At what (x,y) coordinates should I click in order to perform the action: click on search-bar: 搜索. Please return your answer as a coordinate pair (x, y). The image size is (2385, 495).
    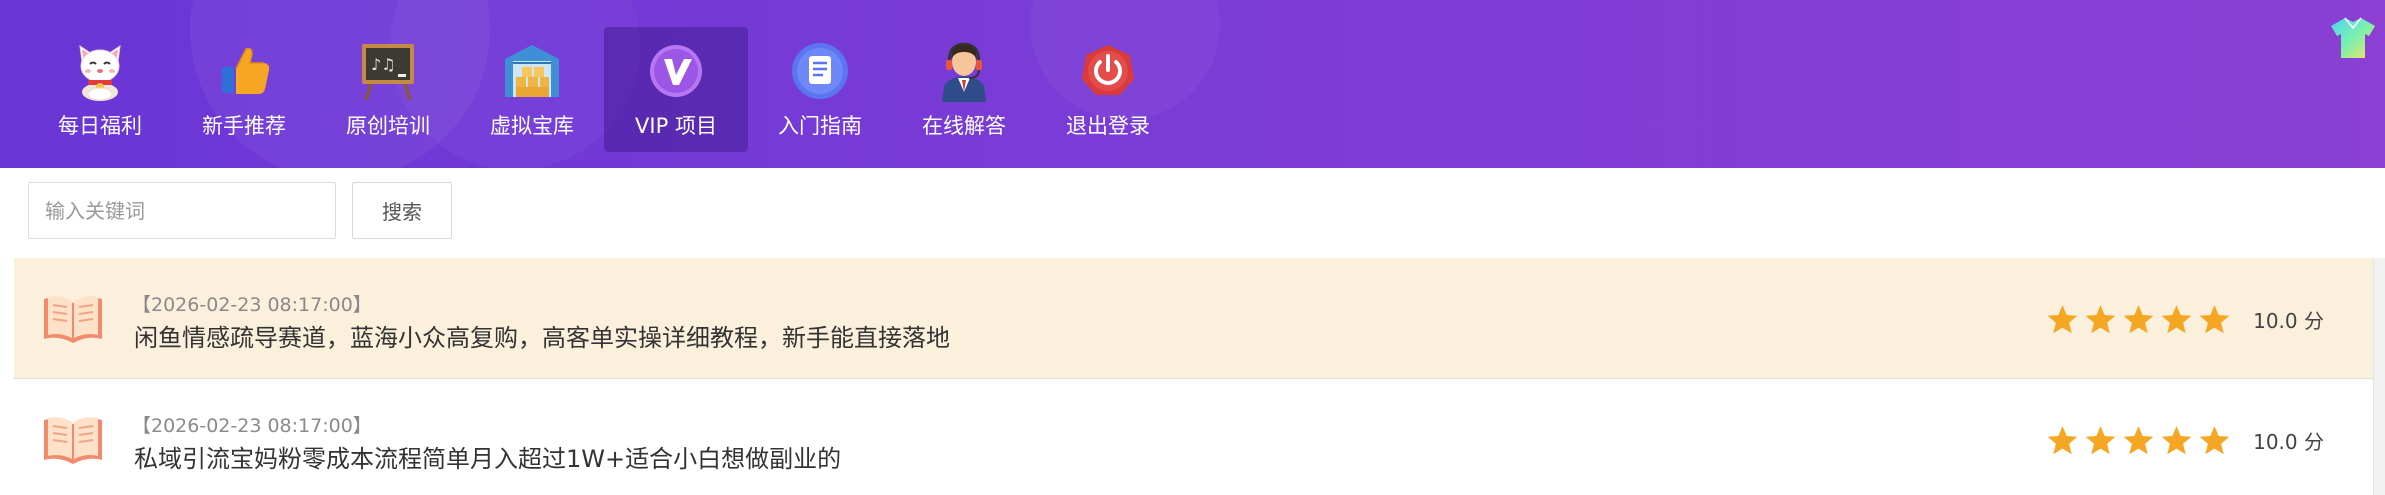
    Looking at the image, I should click on (240, 210).